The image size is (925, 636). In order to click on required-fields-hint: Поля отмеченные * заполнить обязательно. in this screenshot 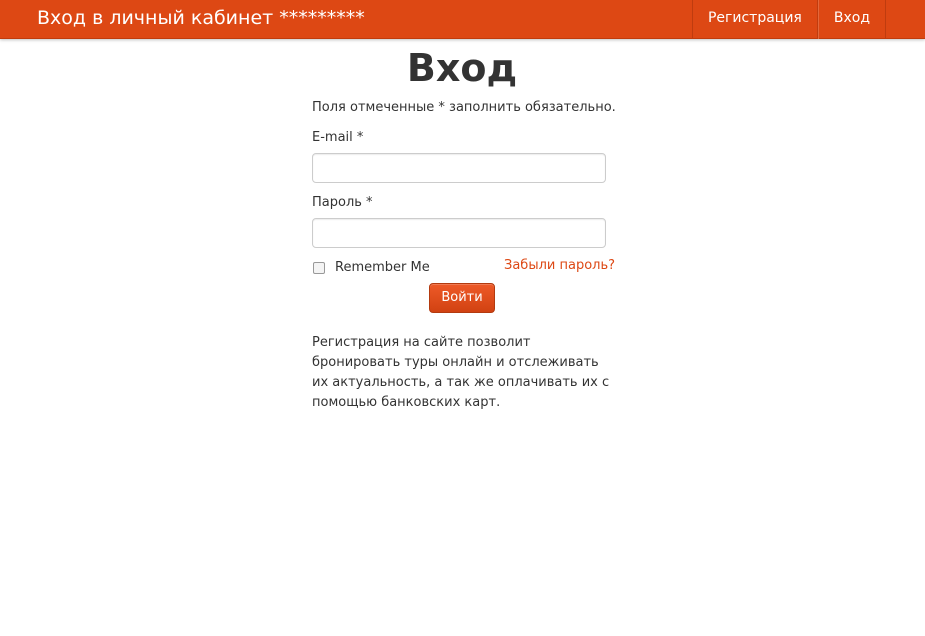, I will do `click(464, 107)`.